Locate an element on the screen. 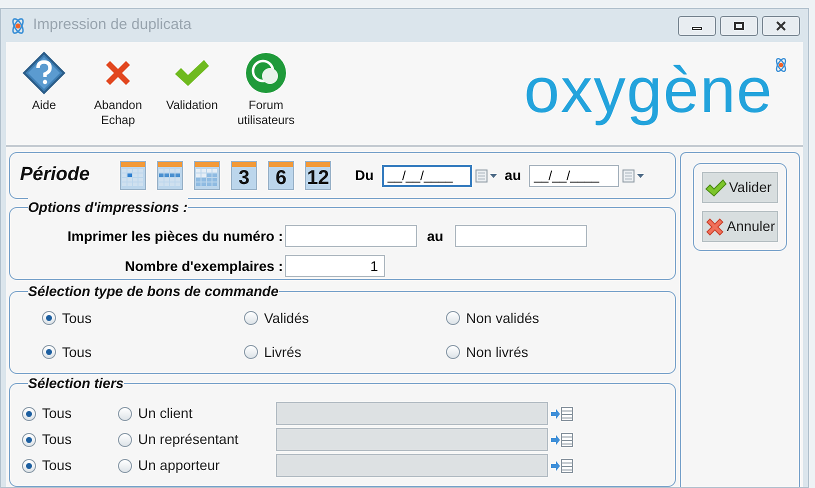 This screenshot has width=815, height=488. calendar-preset-button: 12 is located at coordinates (318, 175).